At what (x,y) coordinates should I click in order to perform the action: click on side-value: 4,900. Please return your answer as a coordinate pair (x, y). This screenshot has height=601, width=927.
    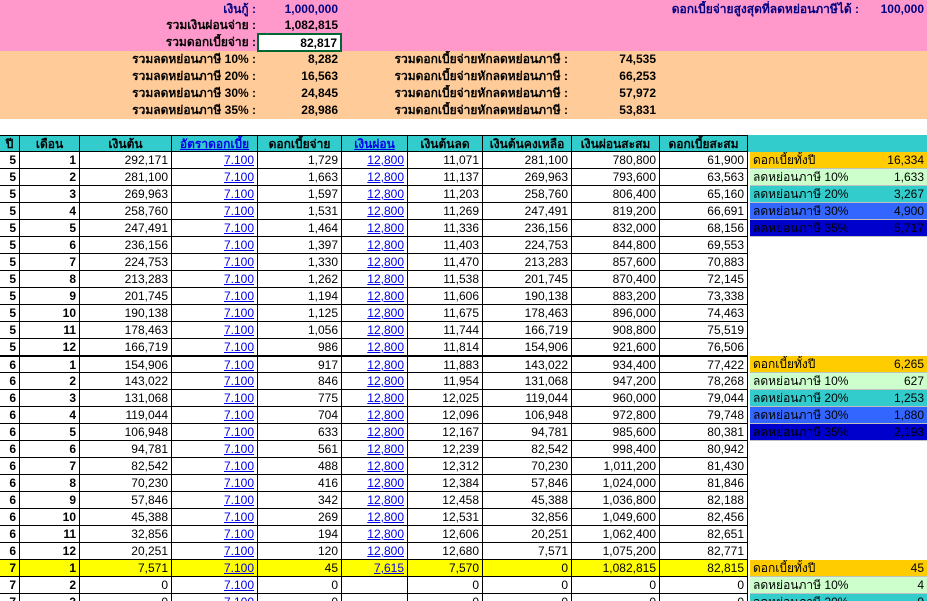
    Looking at the image, I should click on (894, 211).